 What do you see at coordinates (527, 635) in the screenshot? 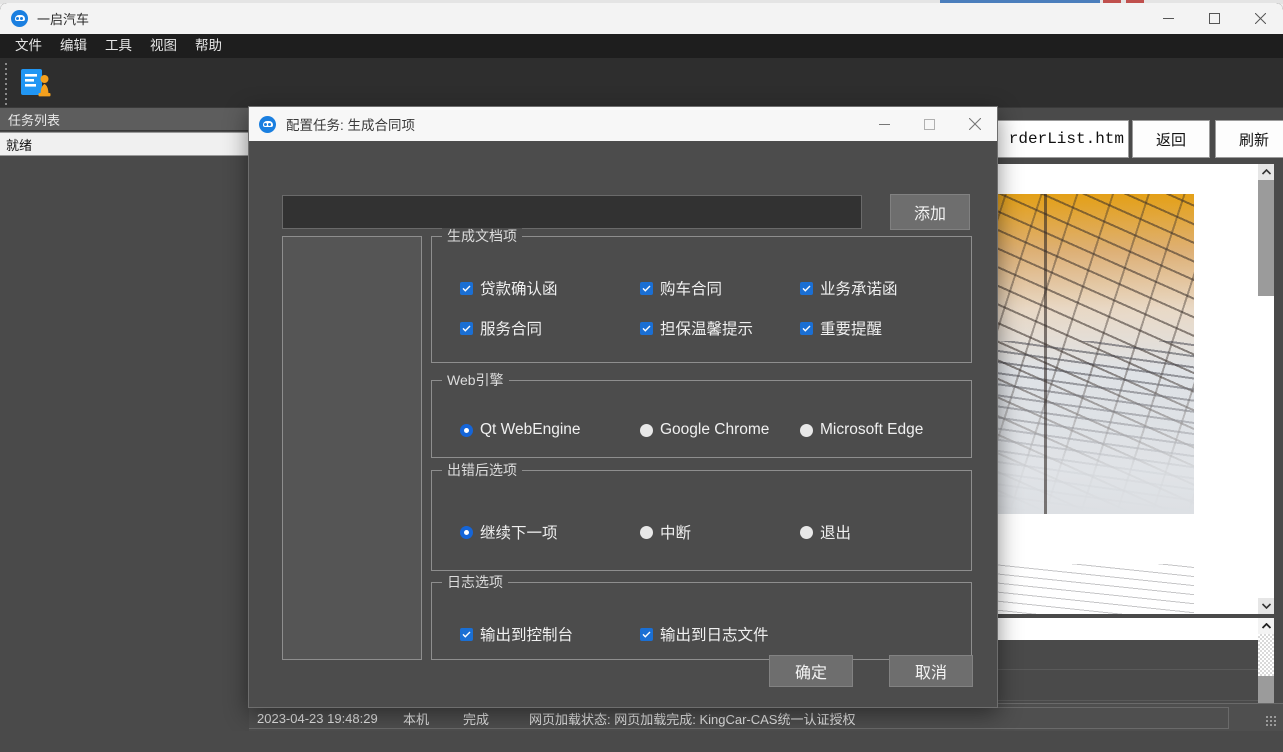
I see `checkbox-label: 输出到控制台` at bounding box center [527, 635].